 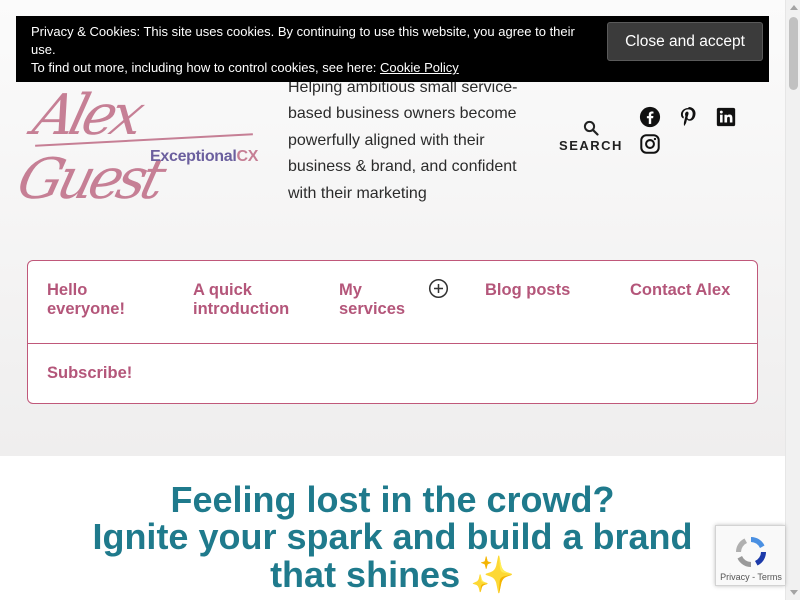 What do you see at coordinates (650, 144) in the screenshot?
I see `instagram-icon` at bounding box center [650, 144].